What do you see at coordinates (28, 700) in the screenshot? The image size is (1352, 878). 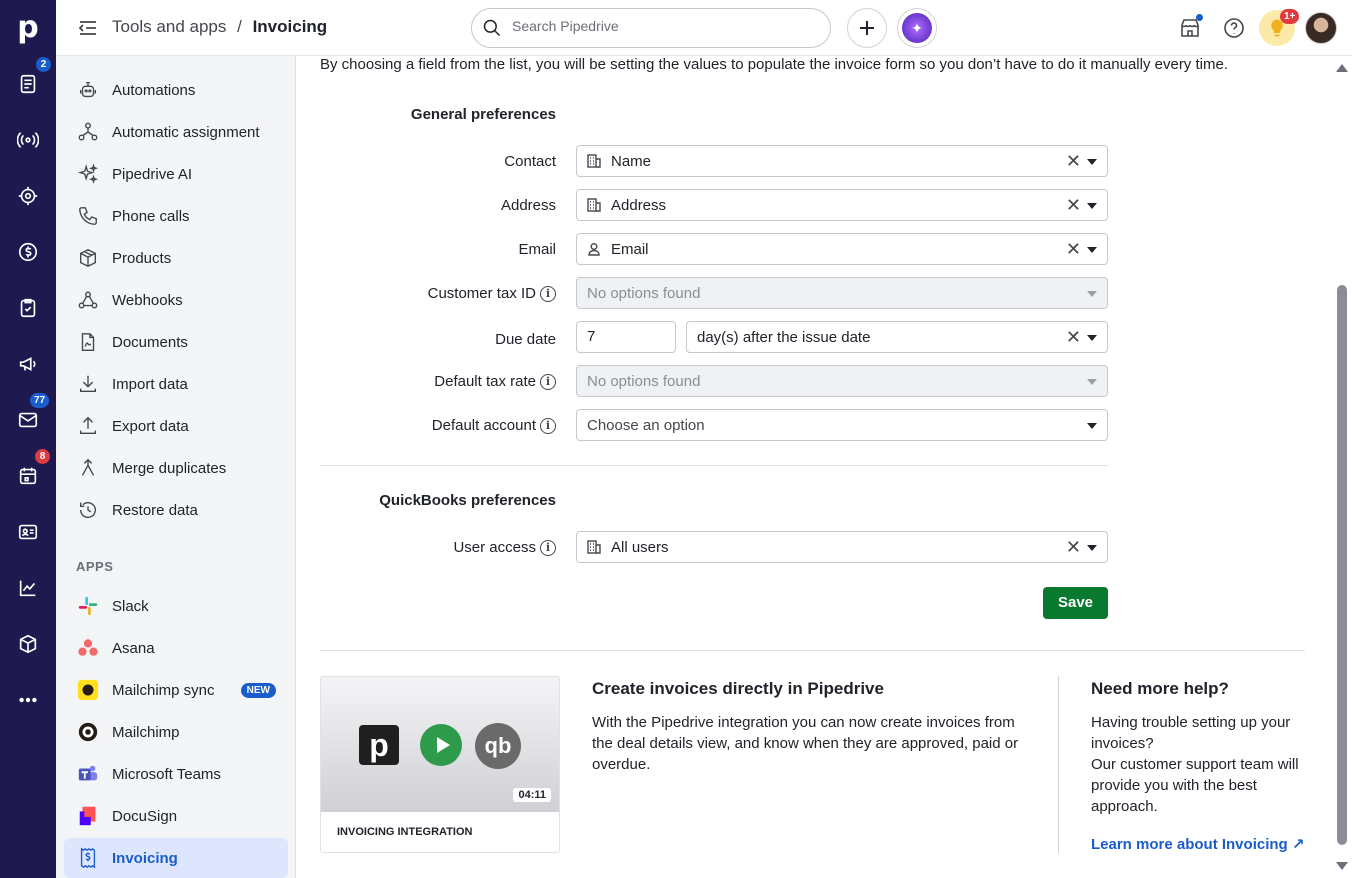 I see `more-icon` at bounding box center [28, 700].